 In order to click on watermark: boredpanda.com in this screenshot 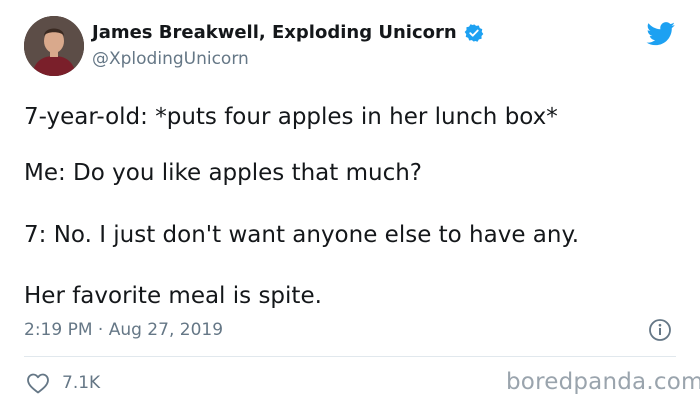, I will do `click(603, 382)`.